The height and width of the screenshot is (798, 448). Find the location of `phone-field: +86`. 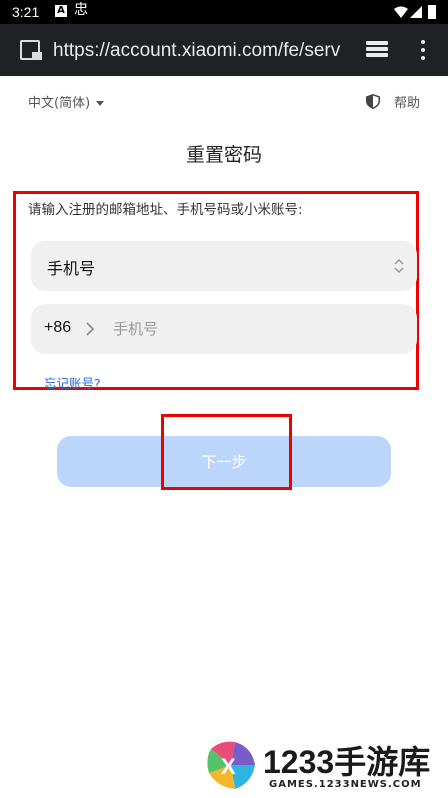

phone-field: +86 is located at coordinates (224, 329).